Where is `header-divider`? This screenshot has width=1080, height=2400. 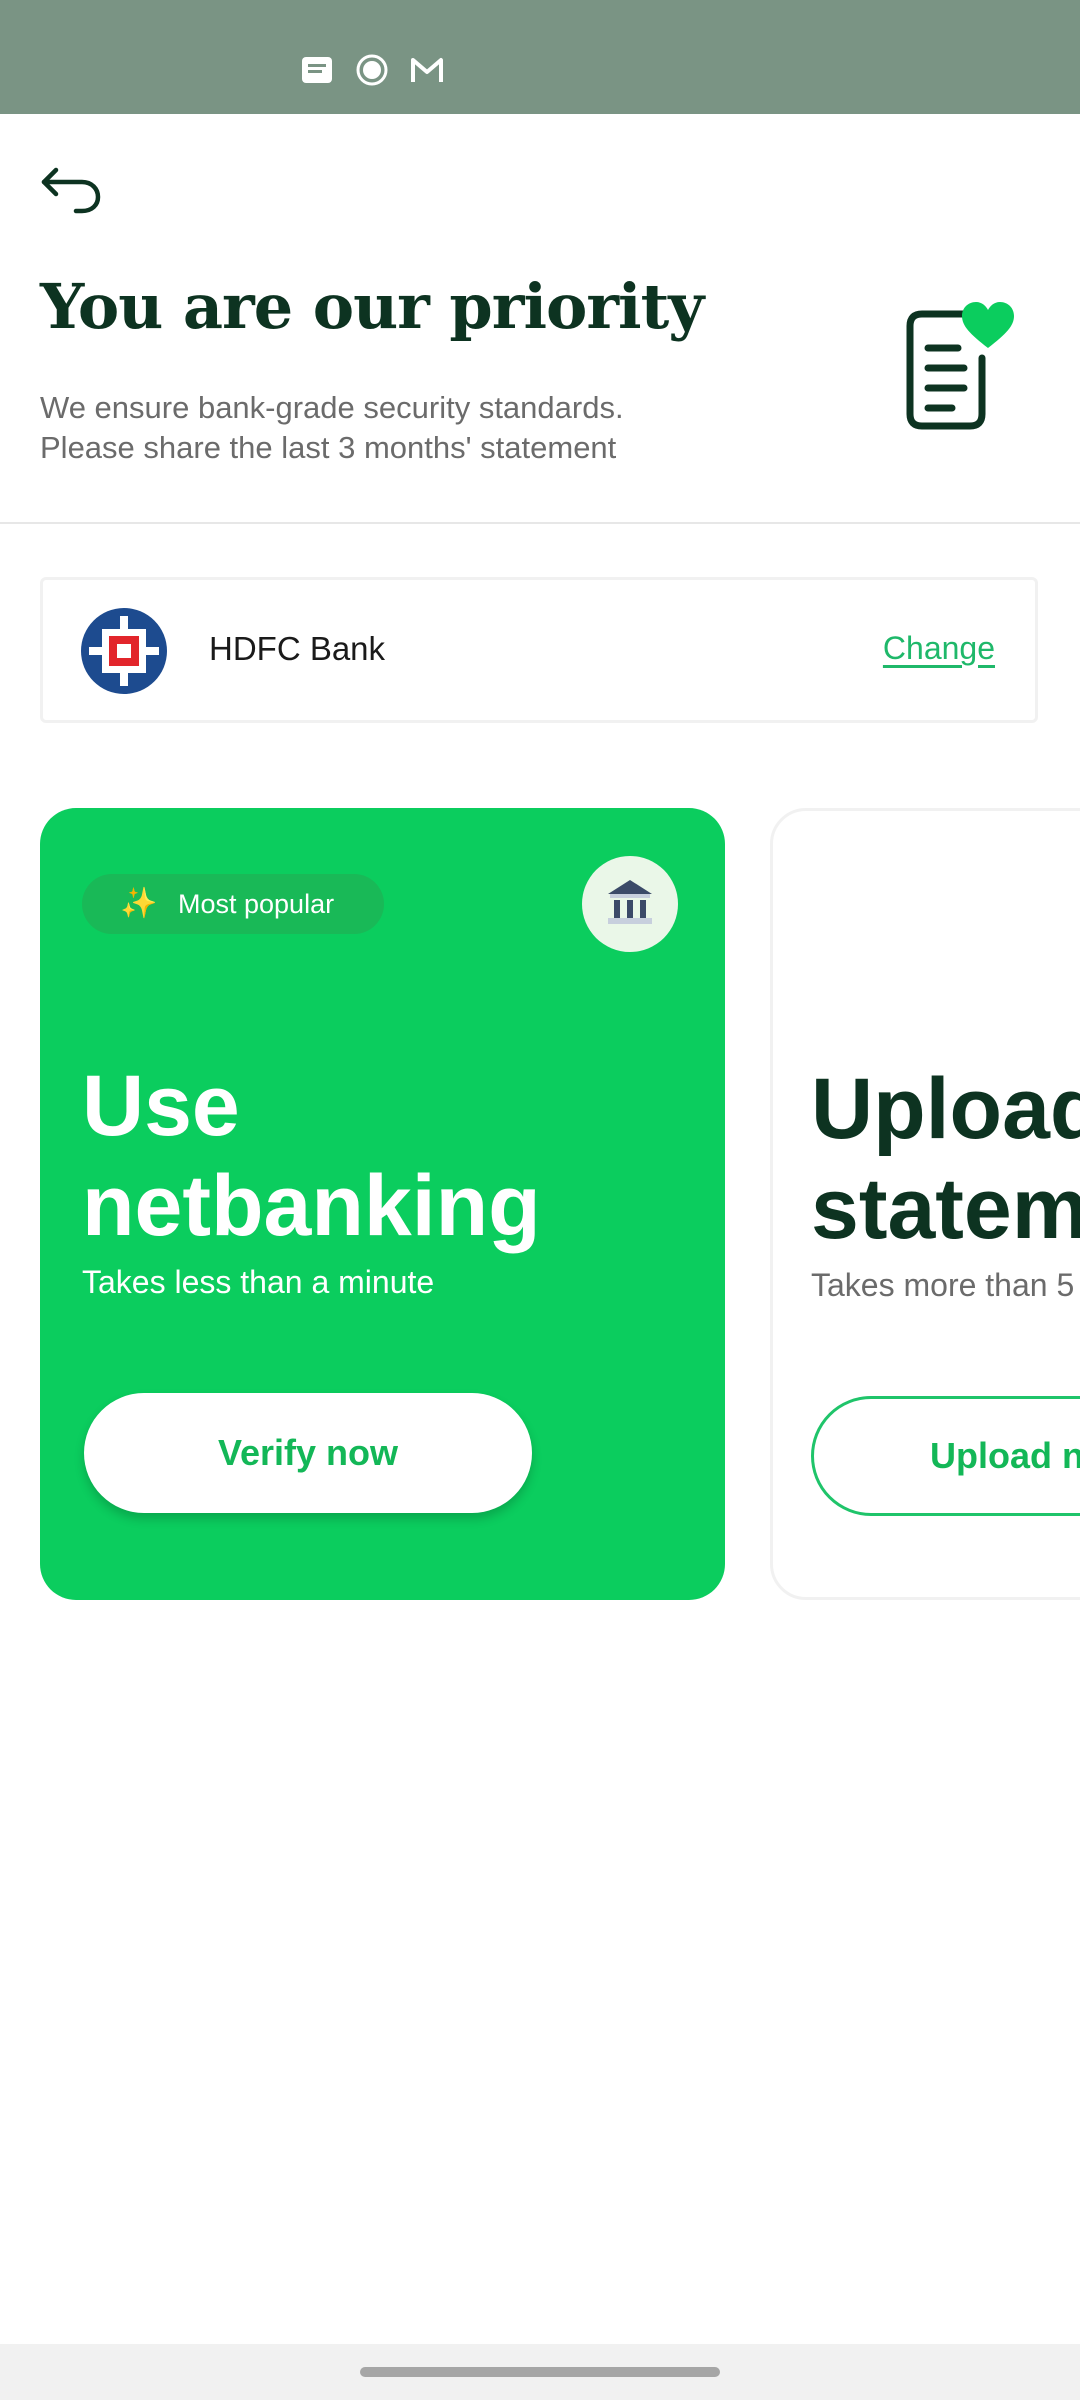 header-divider is located at coordinates (540, 523).